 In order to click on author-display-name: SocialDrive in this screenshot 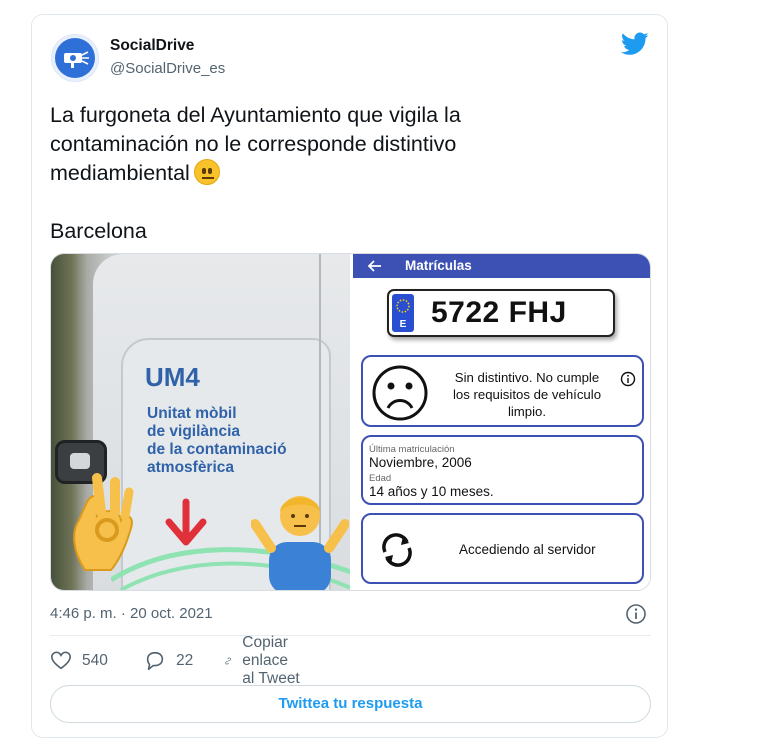, I will do `click(152, 46)`.